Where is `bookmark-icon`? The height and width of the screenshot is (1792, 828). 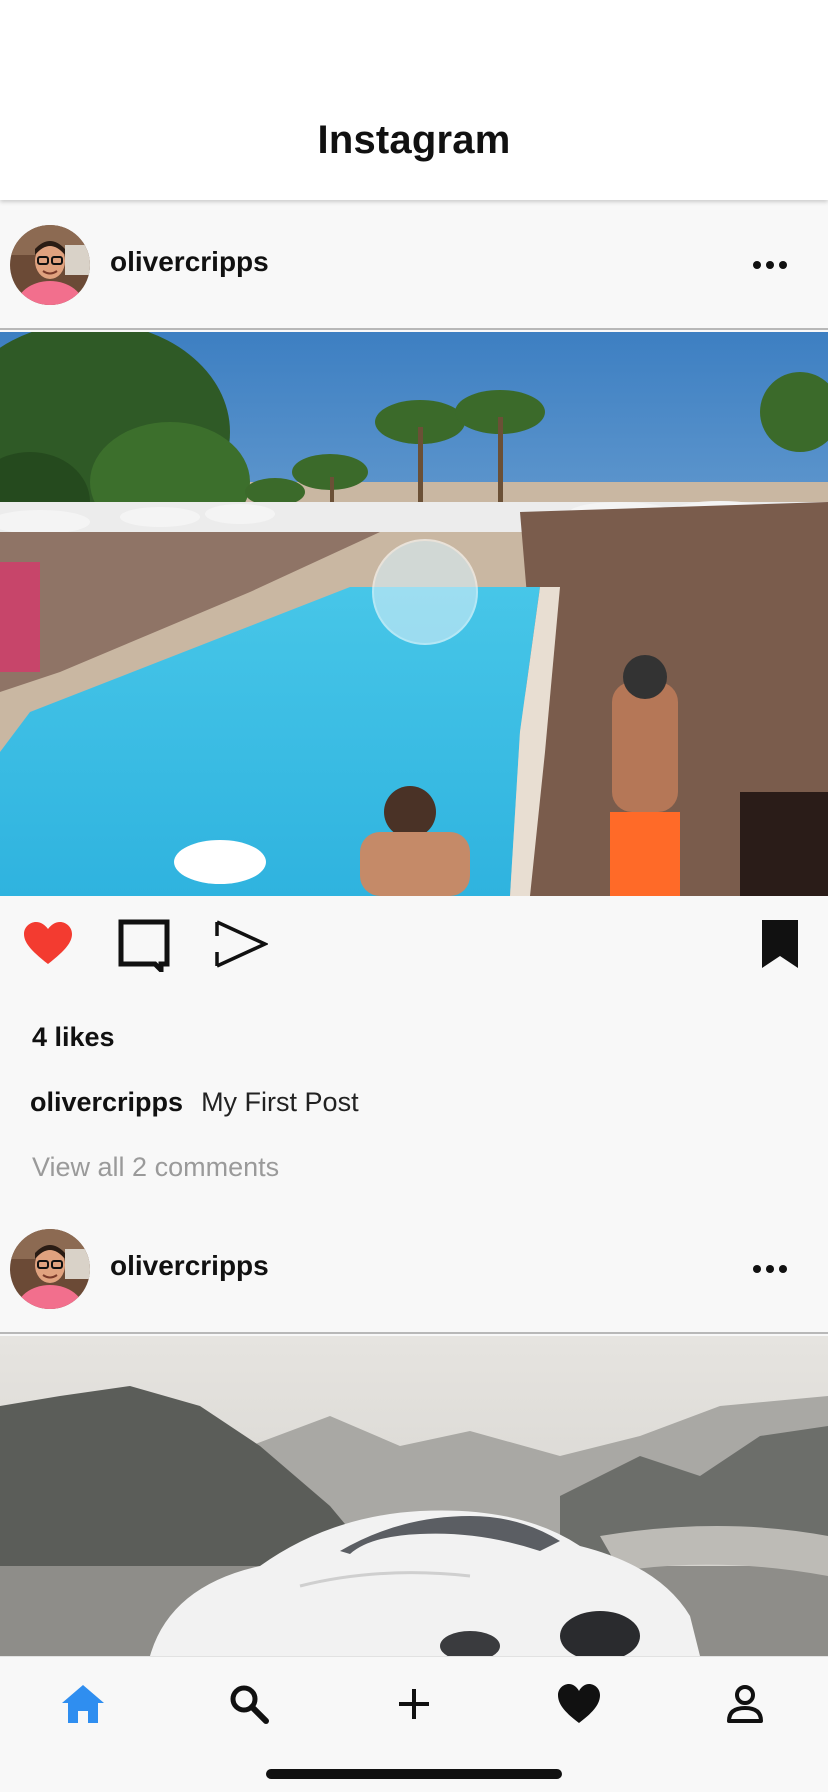 bookmark-icon is located at coordinates (780, 944).